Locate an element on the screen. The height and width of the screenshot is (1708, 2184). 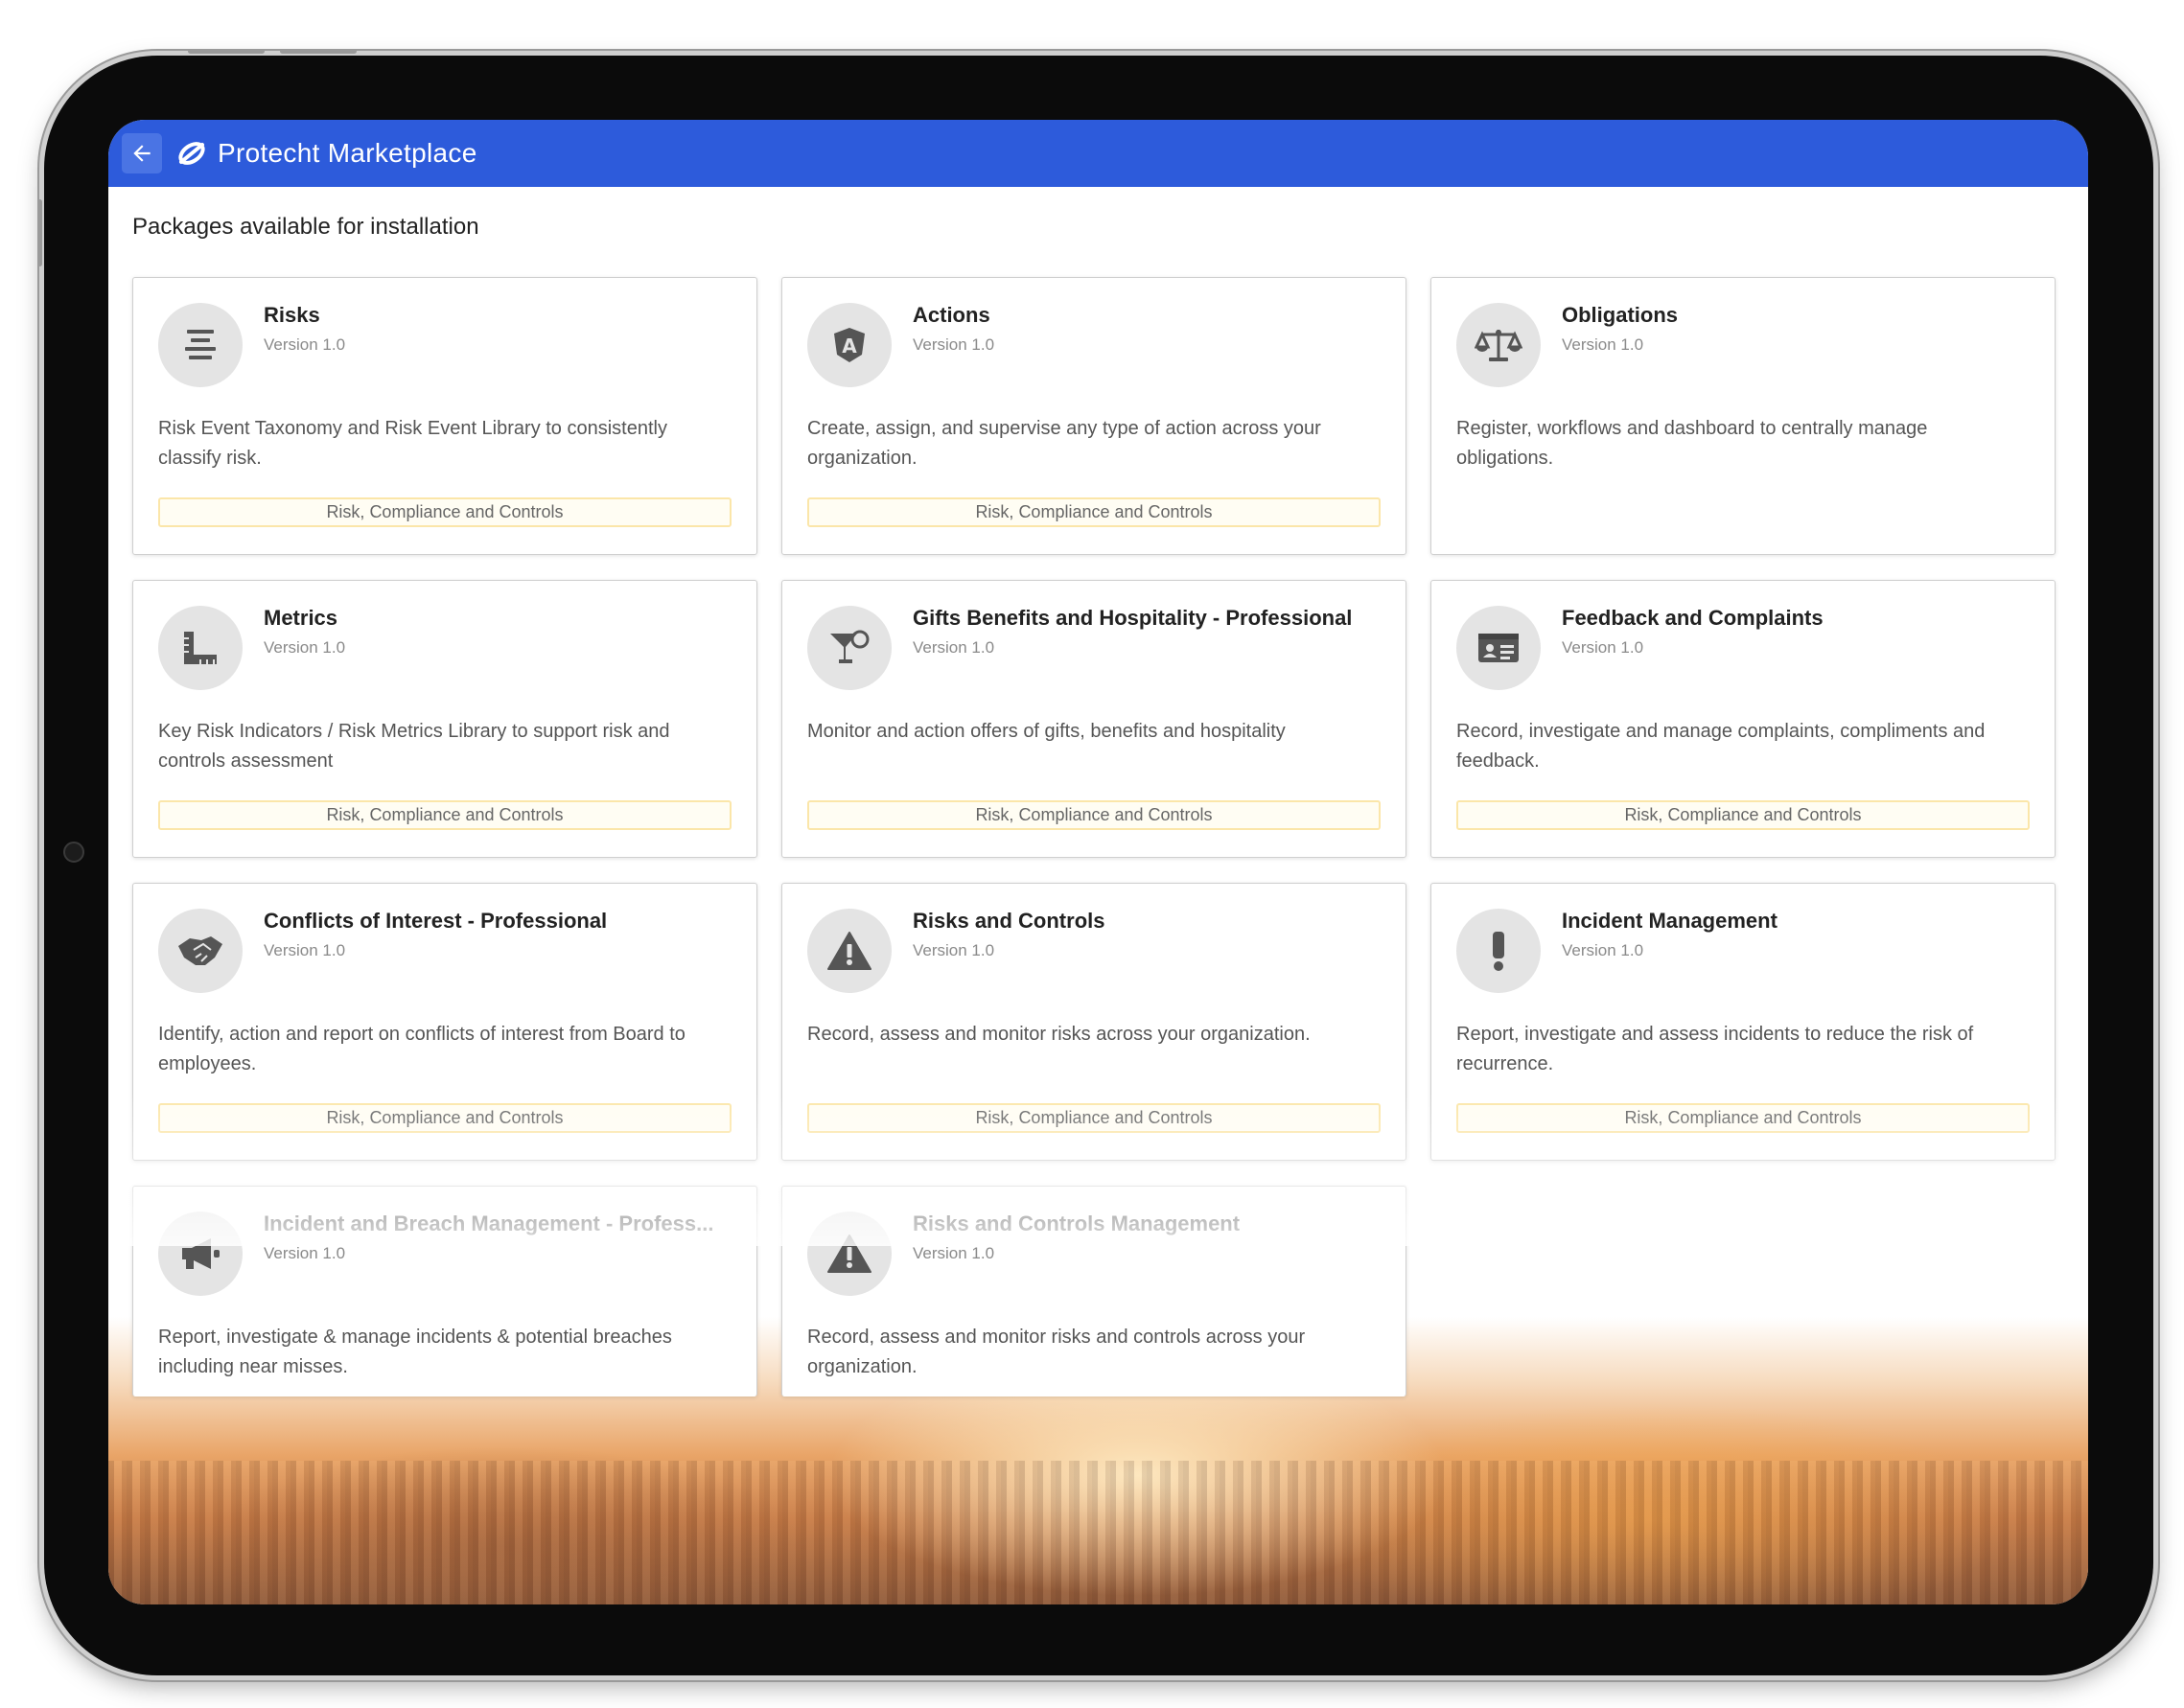
app-title: Protecht Marketplace is located at coordinates (347, 153).